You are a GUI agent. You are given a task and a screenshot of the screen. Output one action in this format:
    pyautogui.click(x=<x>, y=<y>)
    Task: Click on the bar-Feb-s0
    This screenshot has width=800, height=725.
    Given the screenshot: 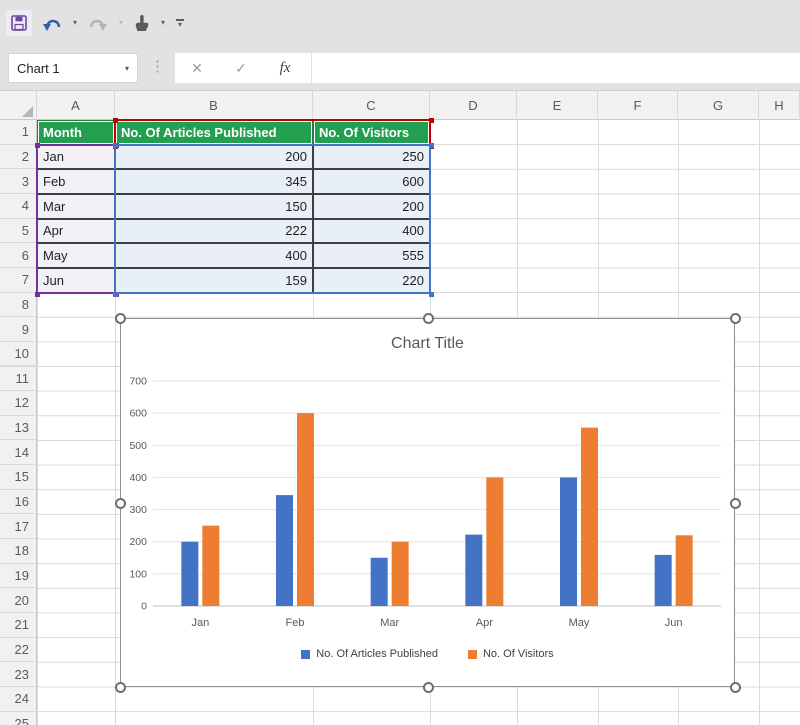 What is the action you would take?
    pyautogui.click(x=284, y=550)
    